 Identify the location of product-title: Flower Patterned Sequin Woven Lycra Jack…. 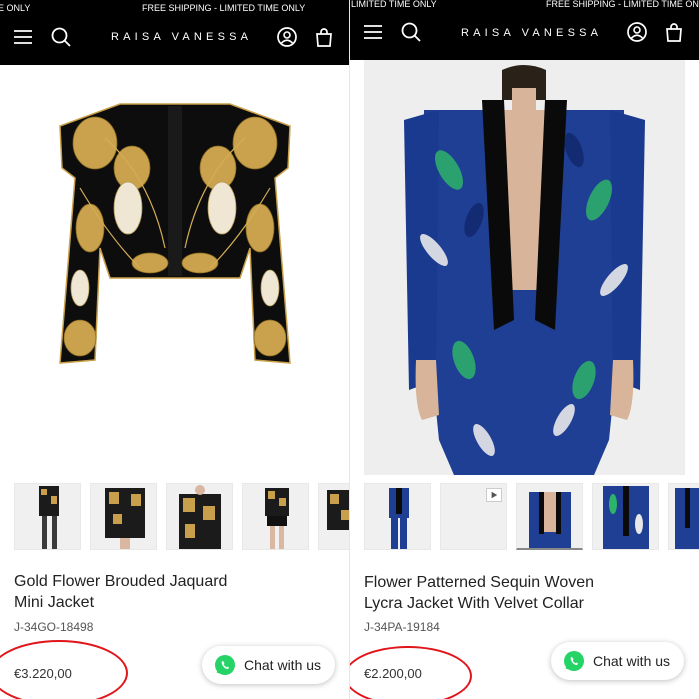
(479, 593).